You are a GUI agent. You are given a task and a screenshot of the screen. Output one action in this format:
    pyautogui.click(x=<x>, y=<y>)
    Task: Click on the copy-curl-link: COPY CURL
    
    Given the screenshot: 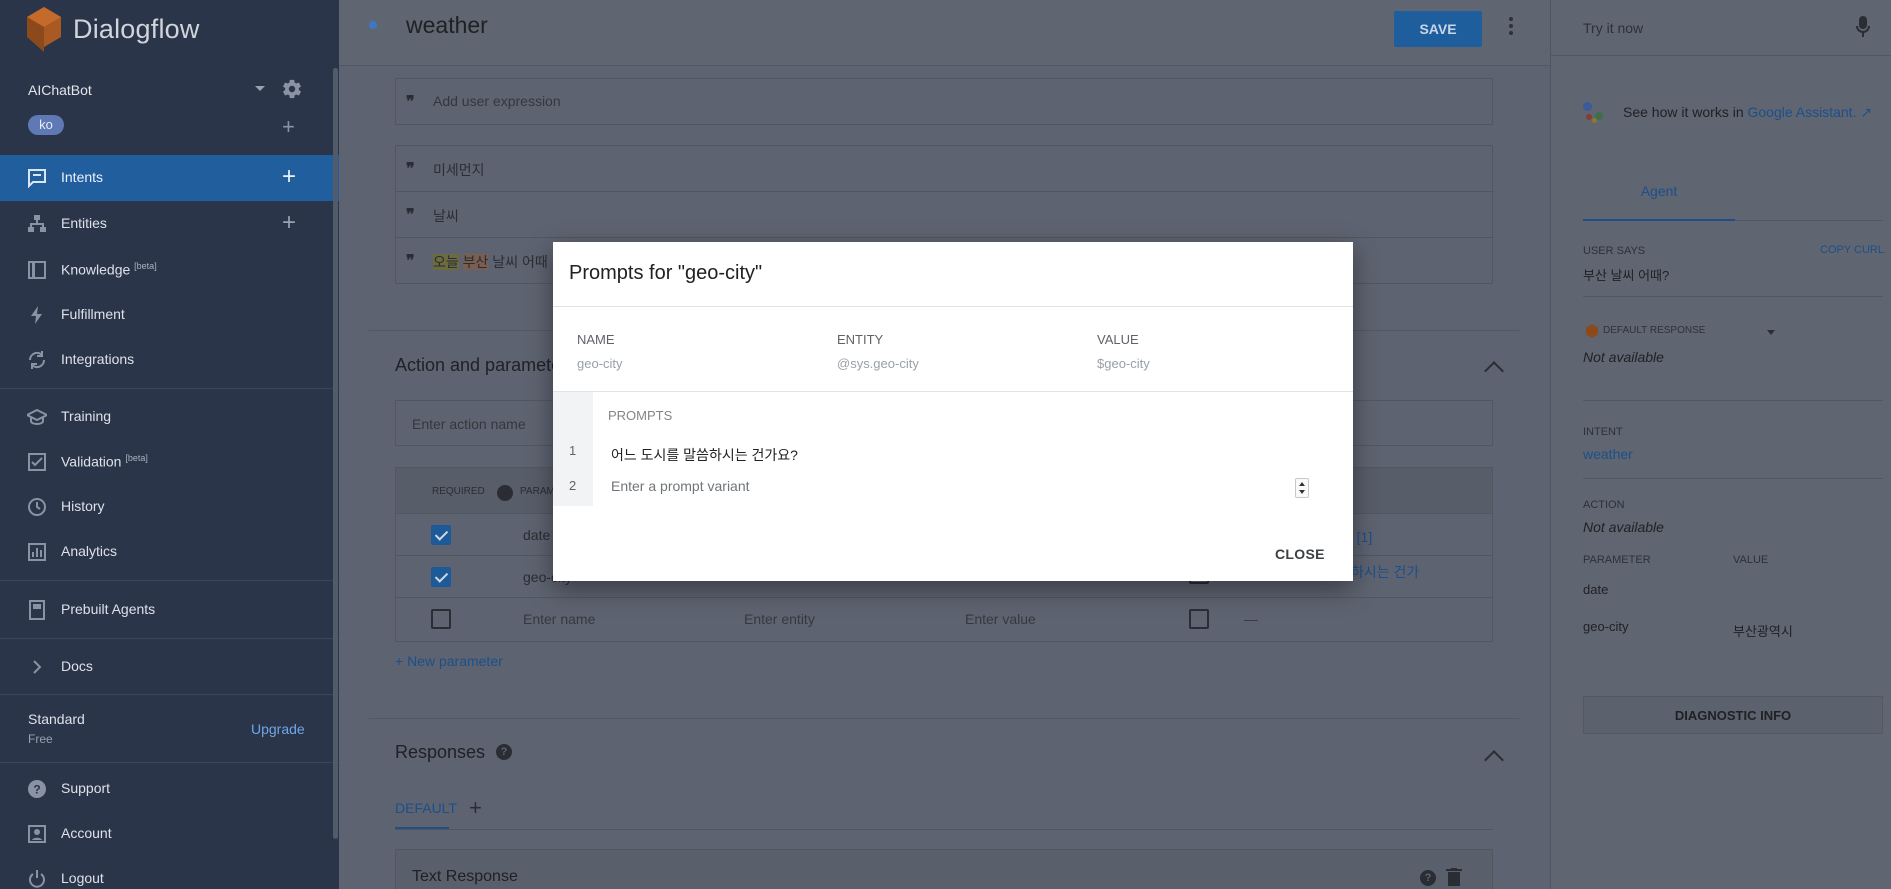 What is the action you would take?
    pyautogui.click(x=1852, y=250)
    